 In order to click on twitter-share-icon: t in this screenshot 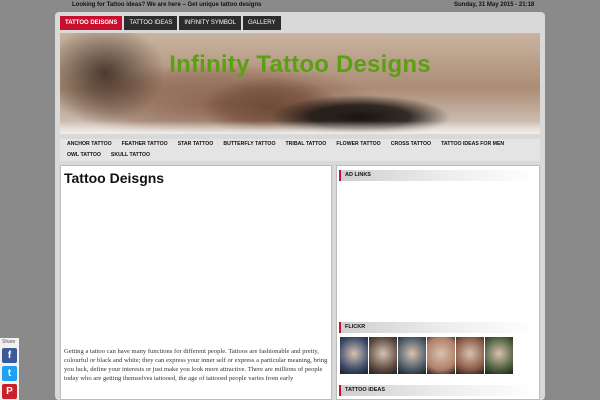, I will do `click(9, 373)`.